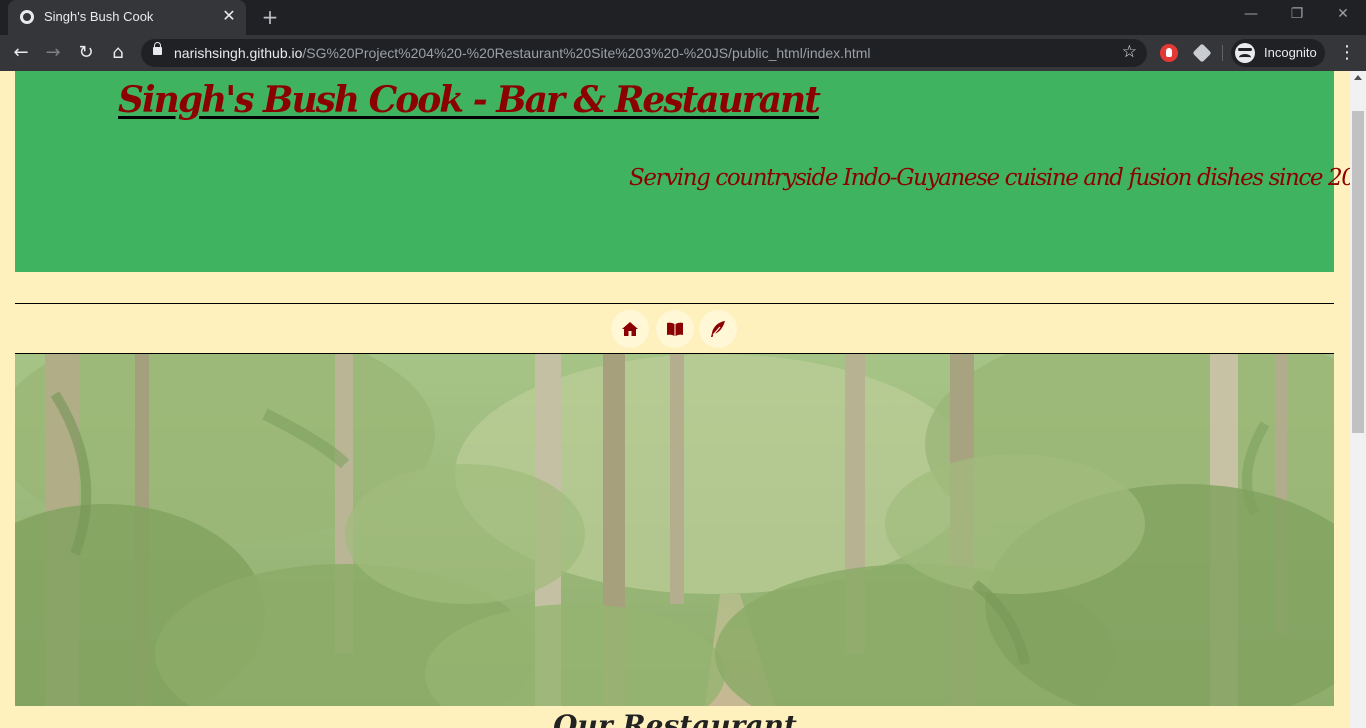  Describe the element at coordinates (683, 17) in the screenshot. I see `browser-tab-strip: Singh's Bush Cook ✕ + — ❐ ✕` at that location.